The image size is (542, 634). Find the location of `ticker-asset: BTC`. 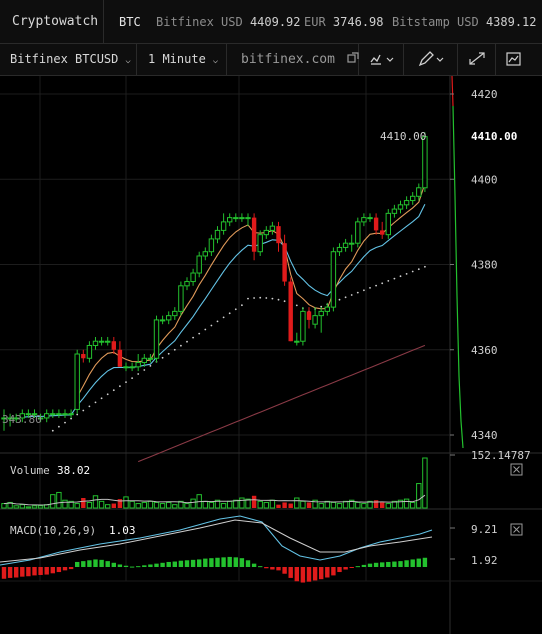

ticker-asset: BTC is located at coordinates (130, 22).